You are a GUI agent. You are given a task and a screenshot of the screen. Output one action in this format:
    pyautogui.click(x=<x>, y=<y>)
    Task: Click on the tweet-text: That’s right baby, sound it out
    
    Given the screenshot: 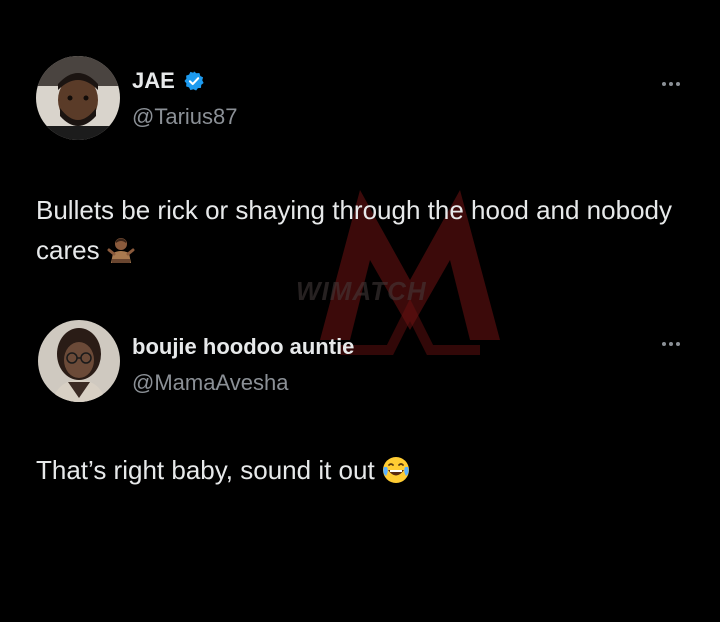 What is the action you would take?
    pyautogui.click(x=356, y=470)
    